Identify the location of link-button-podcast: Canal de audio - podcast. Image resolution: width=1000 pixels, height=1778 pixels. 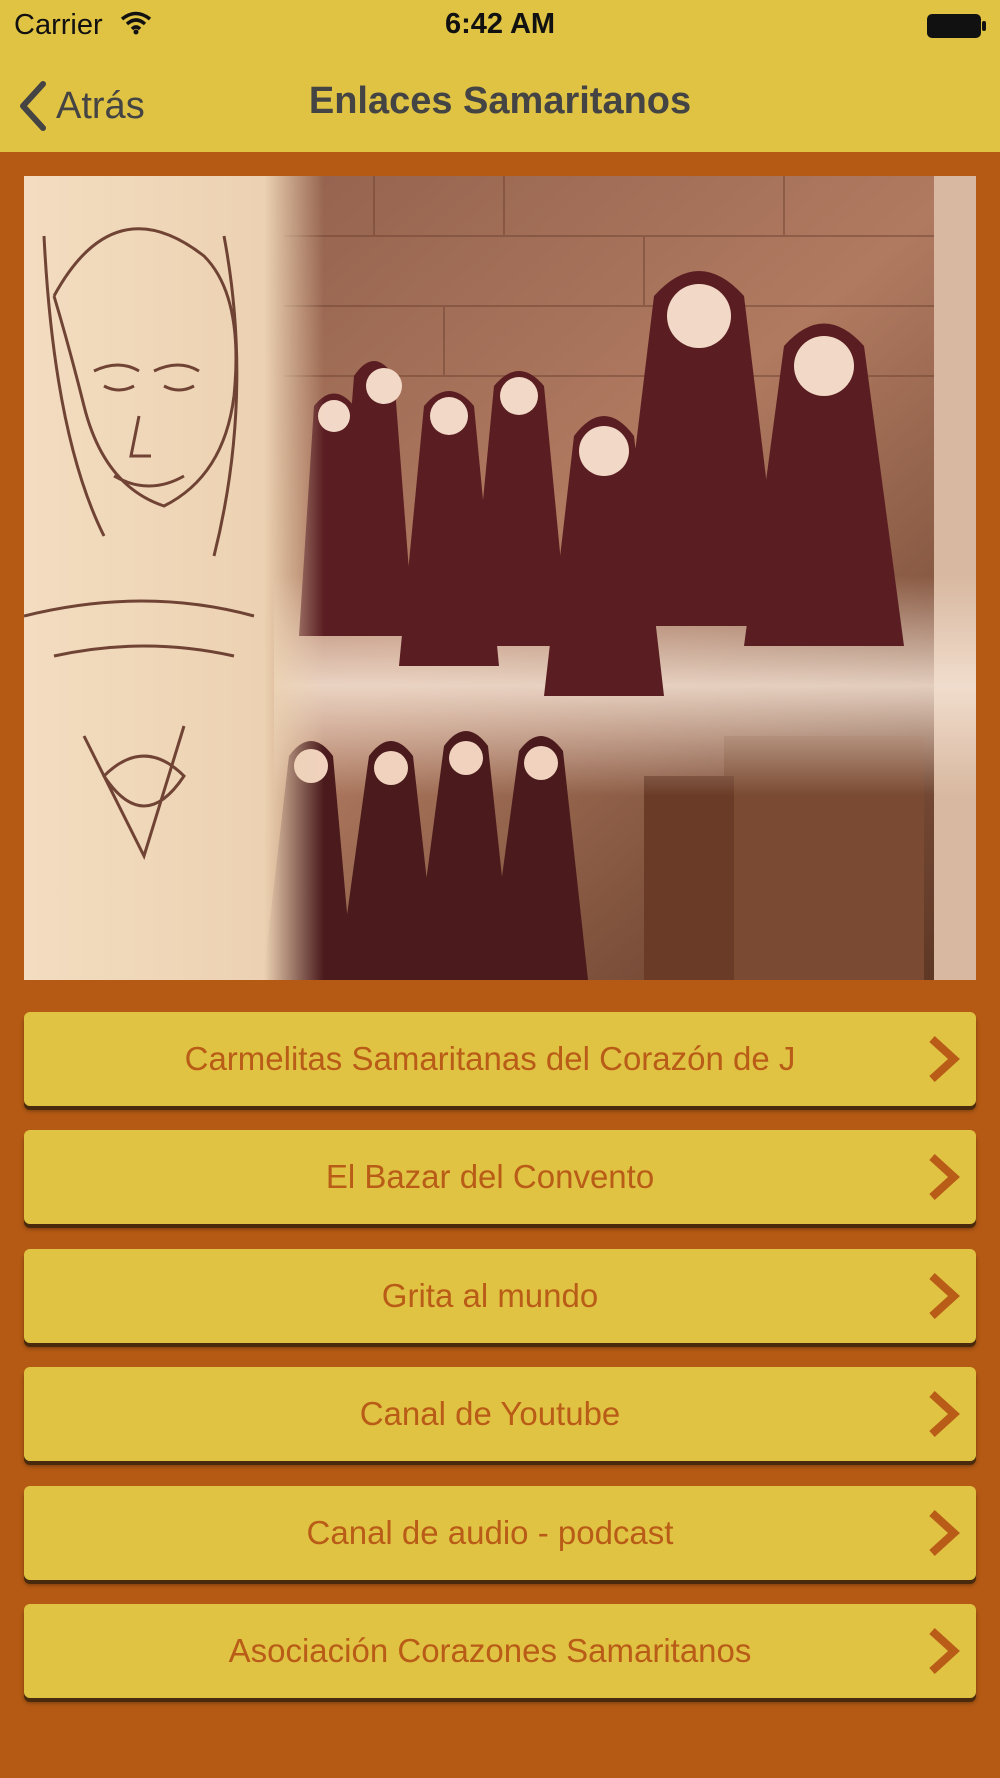
(500, 1533).